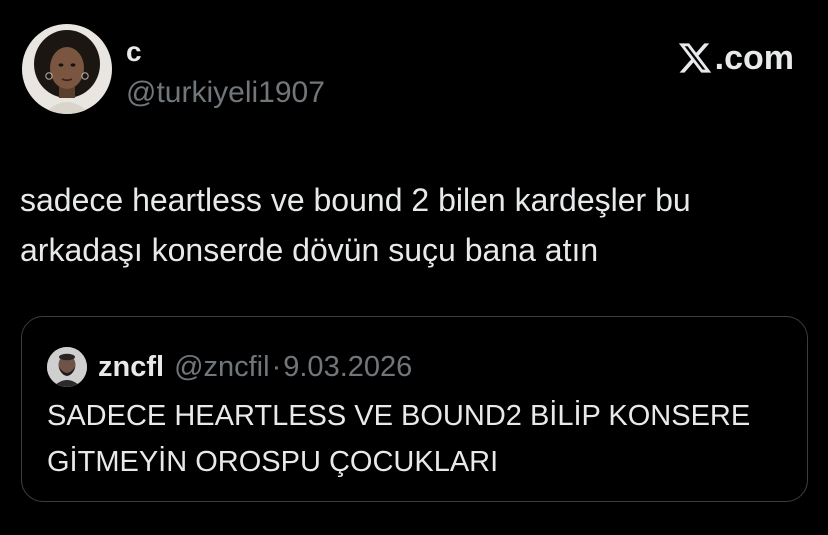 This screenshot has width=828, height=535. Describe the element at coordinates (222, 367) in the screenshot. I see `quoted-author-handle: @zncfil` at that location.